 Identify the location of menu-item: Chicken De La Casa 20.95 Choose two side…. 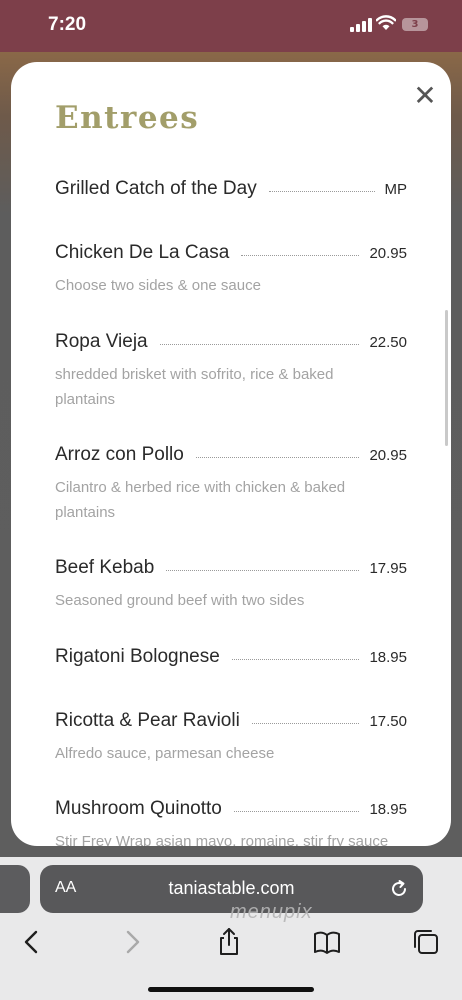
(231, 268).